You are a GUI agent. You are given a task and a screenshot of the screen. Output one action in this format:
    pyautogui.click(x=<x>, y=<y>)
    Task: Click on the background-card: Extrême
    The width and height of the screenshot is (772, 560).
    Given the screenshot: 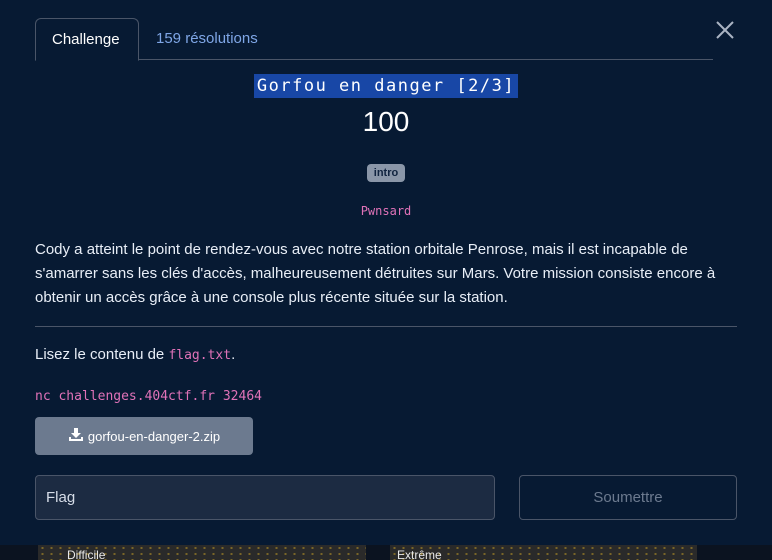 What is the action you would take?
    pyautogui.click(x=543, y=552)
    